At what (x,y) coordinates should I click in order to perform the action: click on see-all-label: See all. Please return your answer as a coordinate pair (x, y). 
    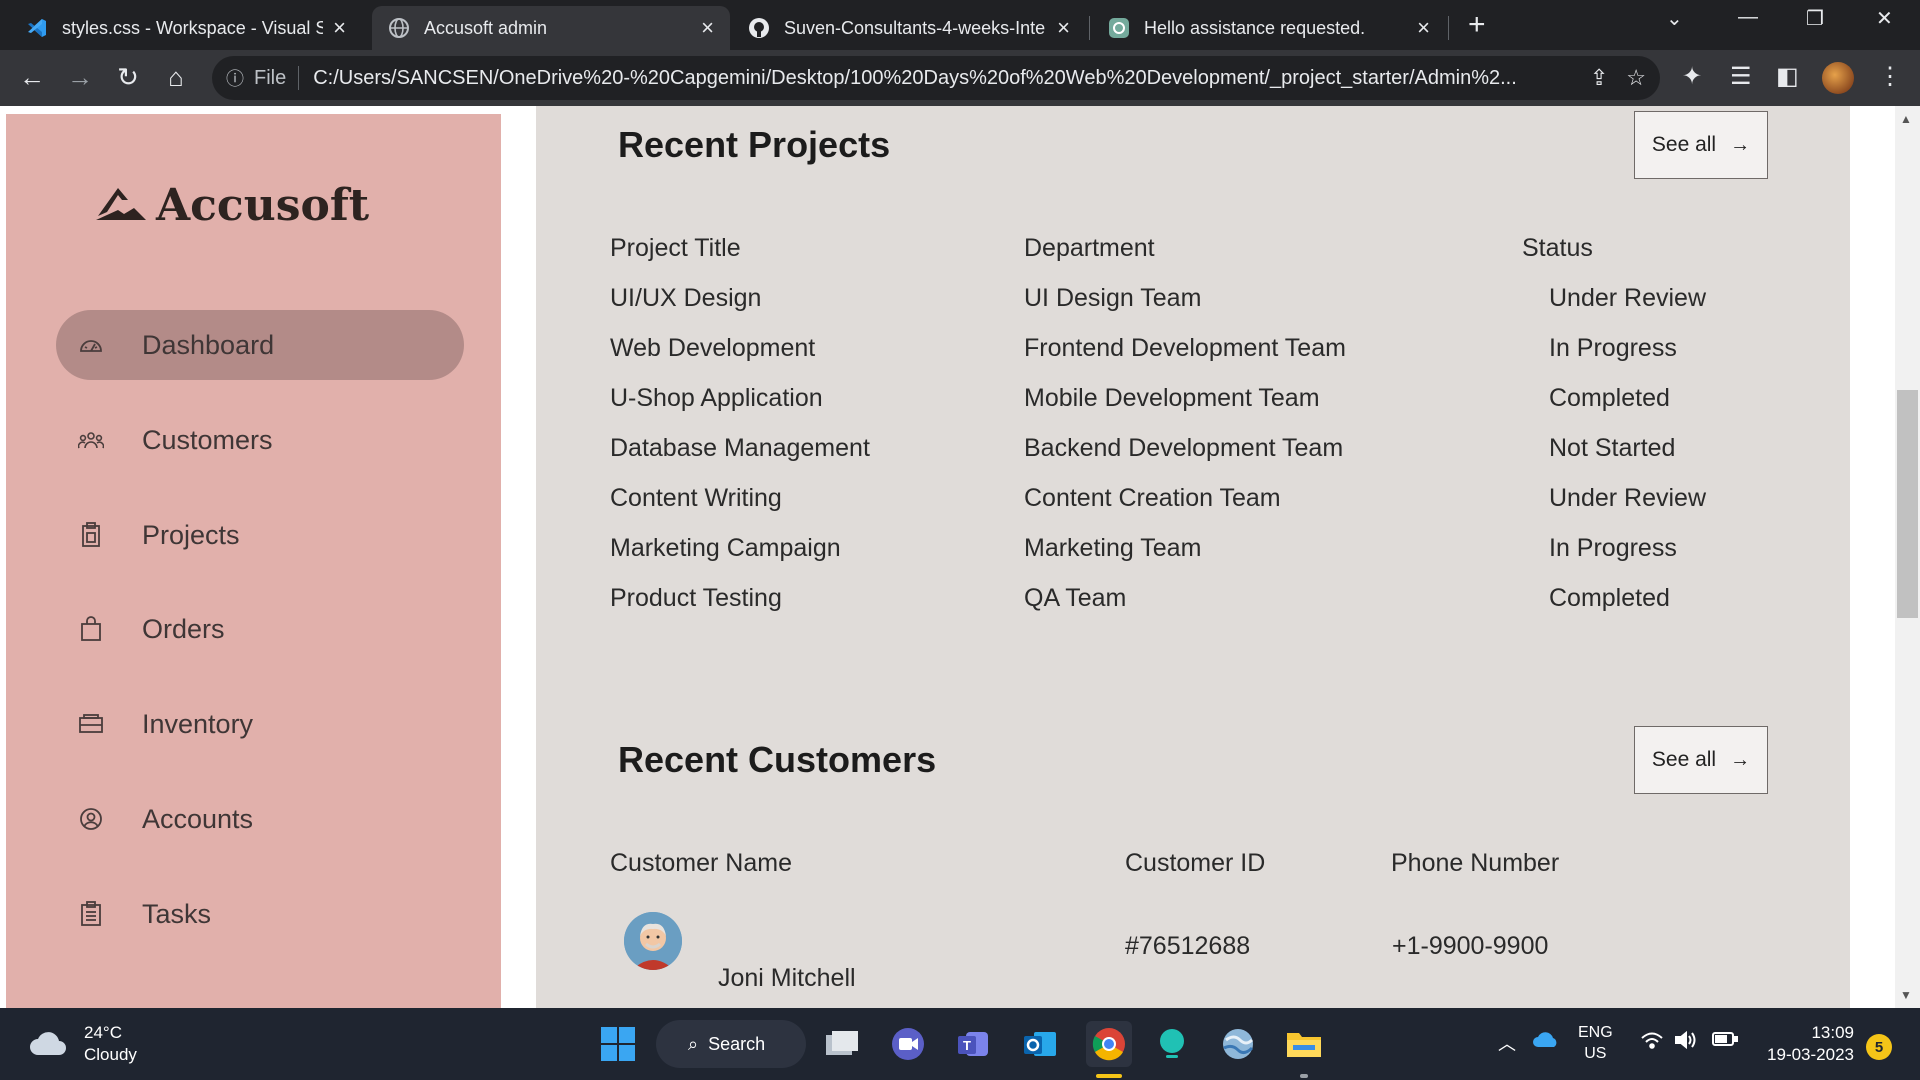
    Looking at the image, I should click on (1684, 144).